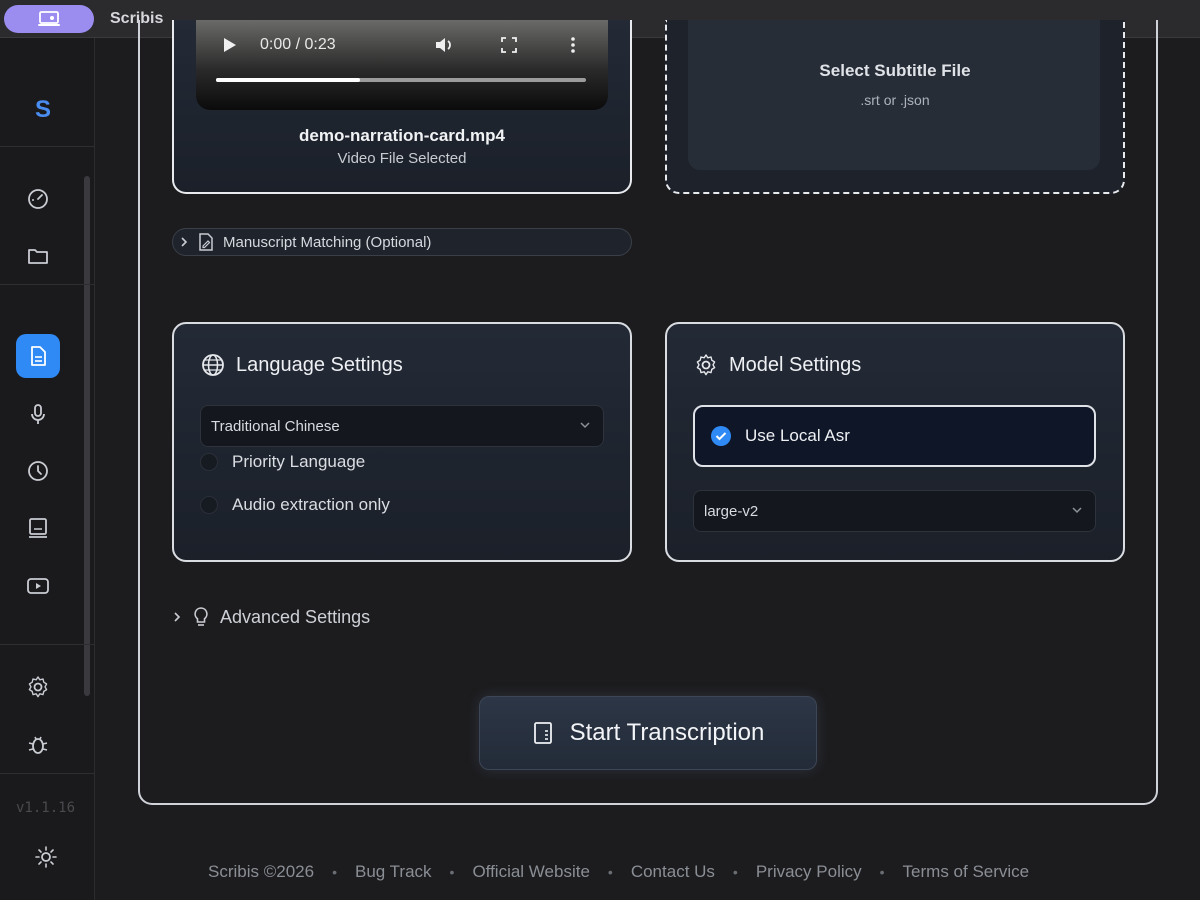  I want to click on video-progress-fill, so click(288, 80).